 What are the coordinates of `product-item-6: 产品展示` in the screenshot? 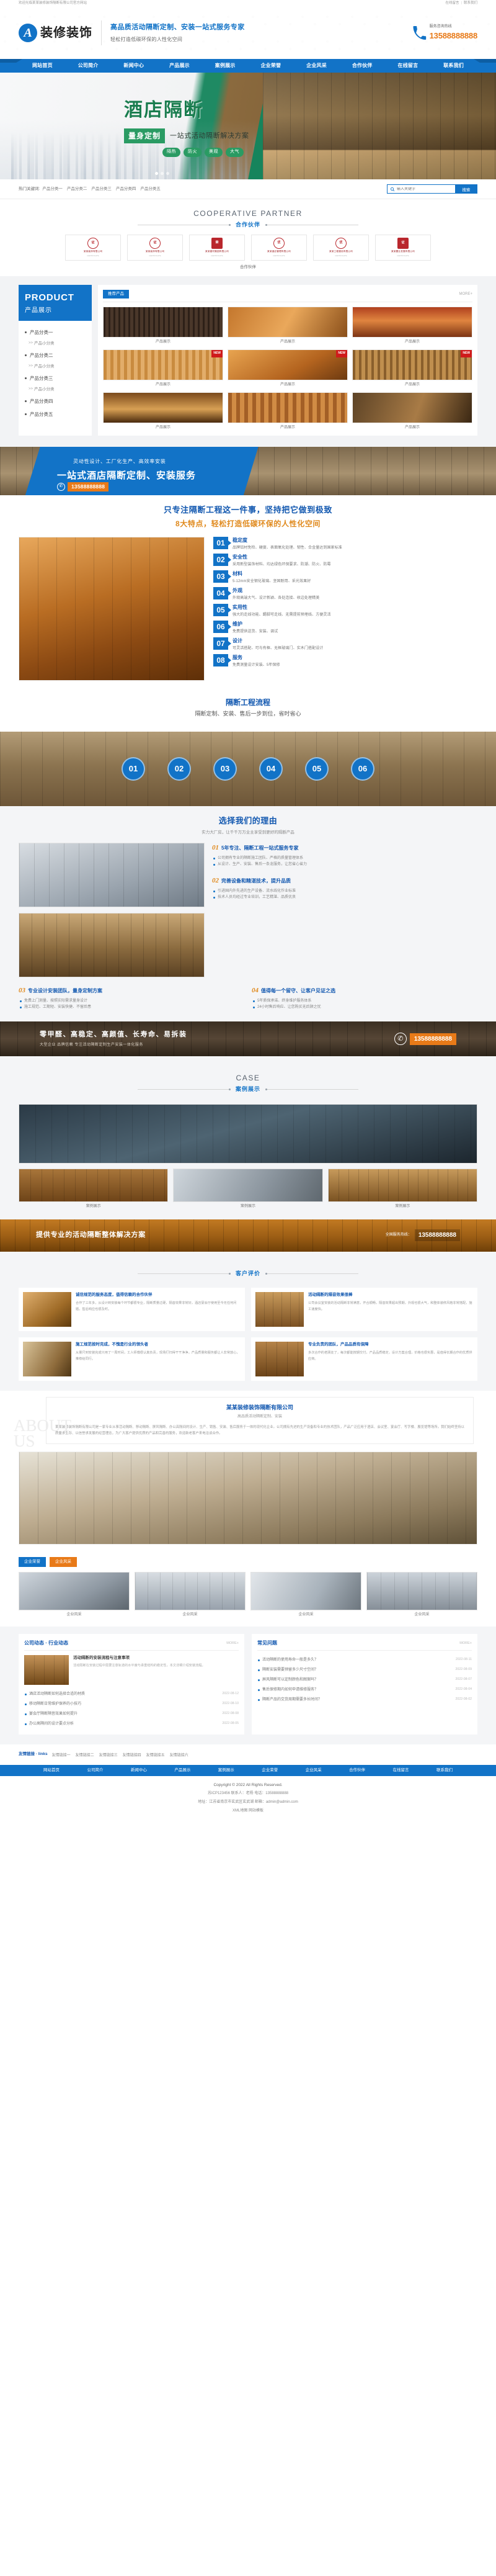 It's located at (163, 411).